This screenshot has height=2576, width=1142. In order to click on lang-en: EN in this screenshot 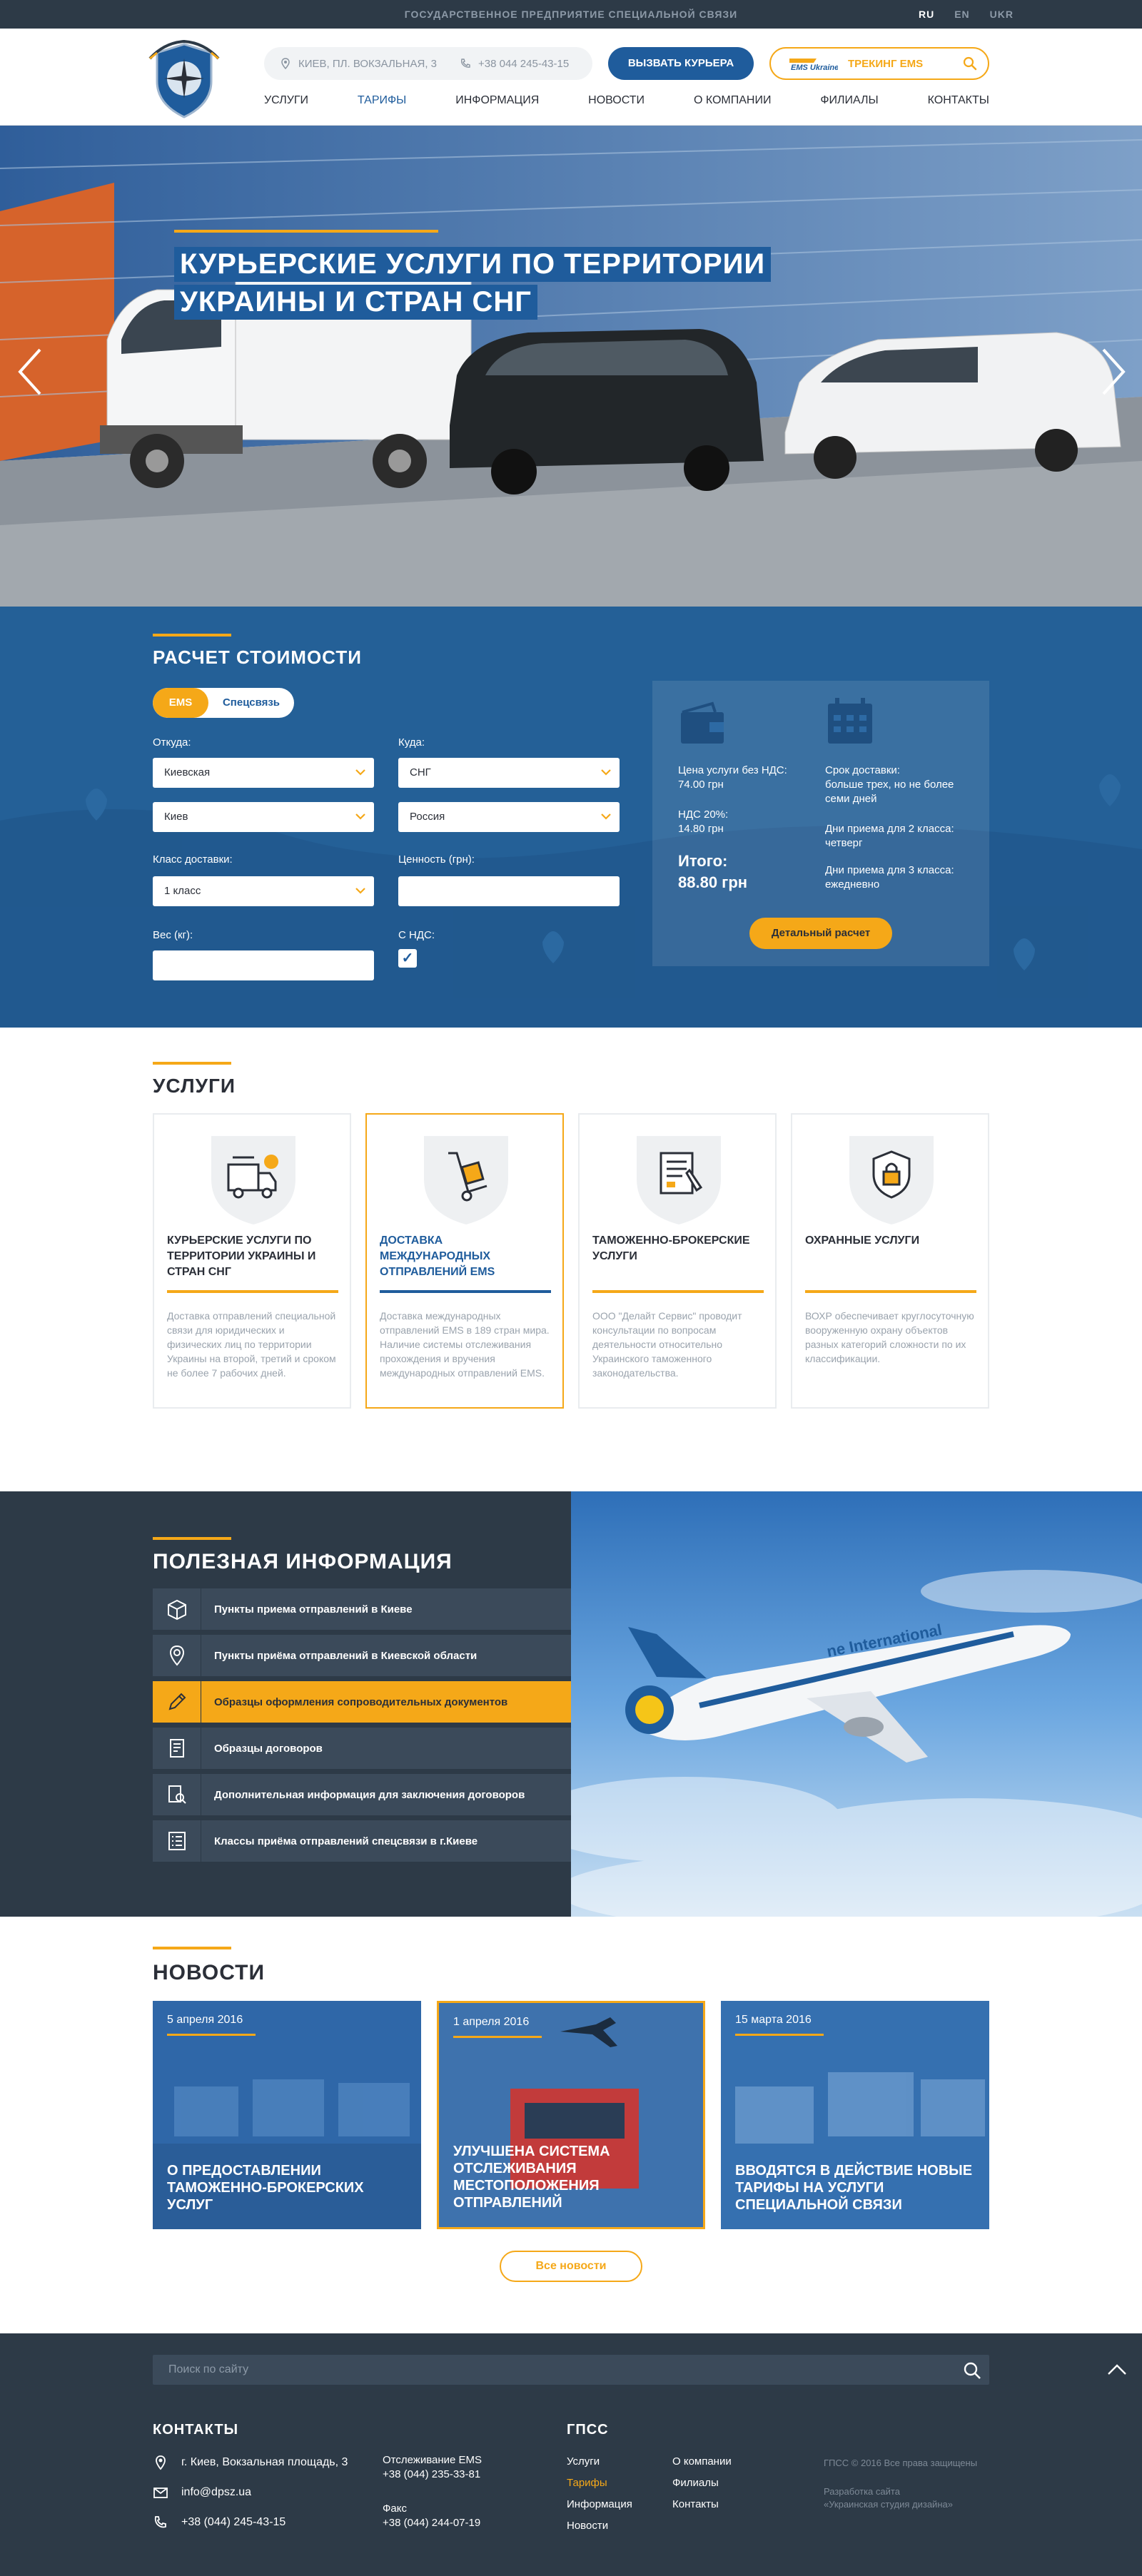, I will do `click(961, 14)`.